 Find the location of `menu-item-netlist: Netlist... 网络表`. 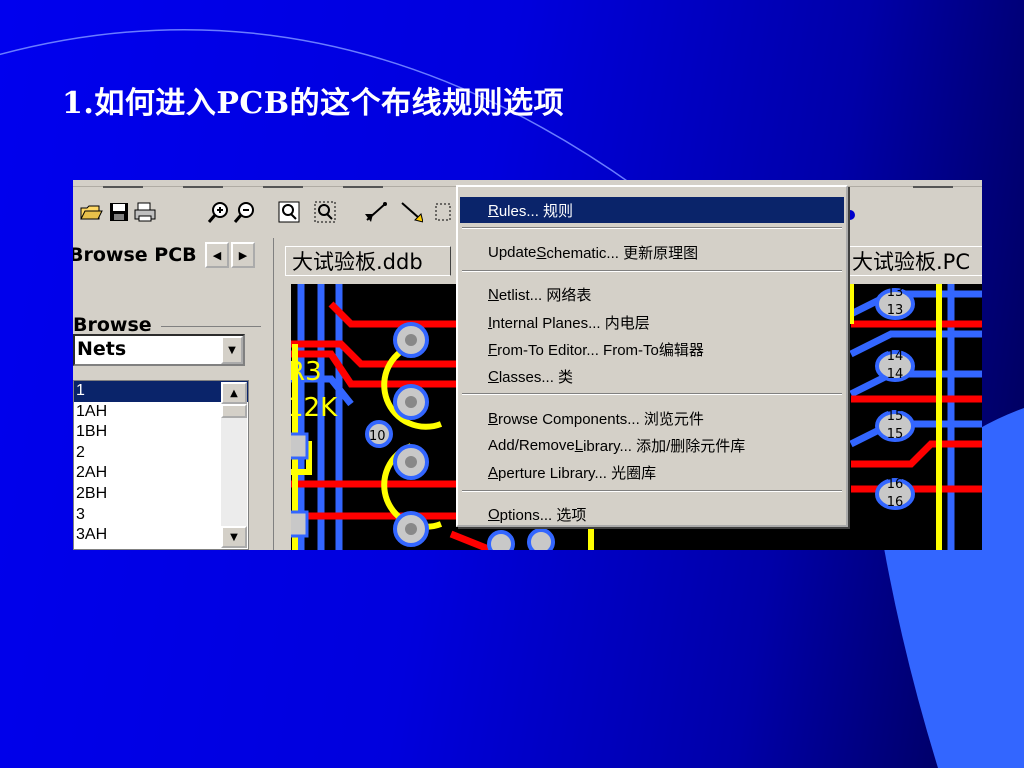

menu-item-netlist: Netlist... 网络表 is located at coordinates (652, 294).